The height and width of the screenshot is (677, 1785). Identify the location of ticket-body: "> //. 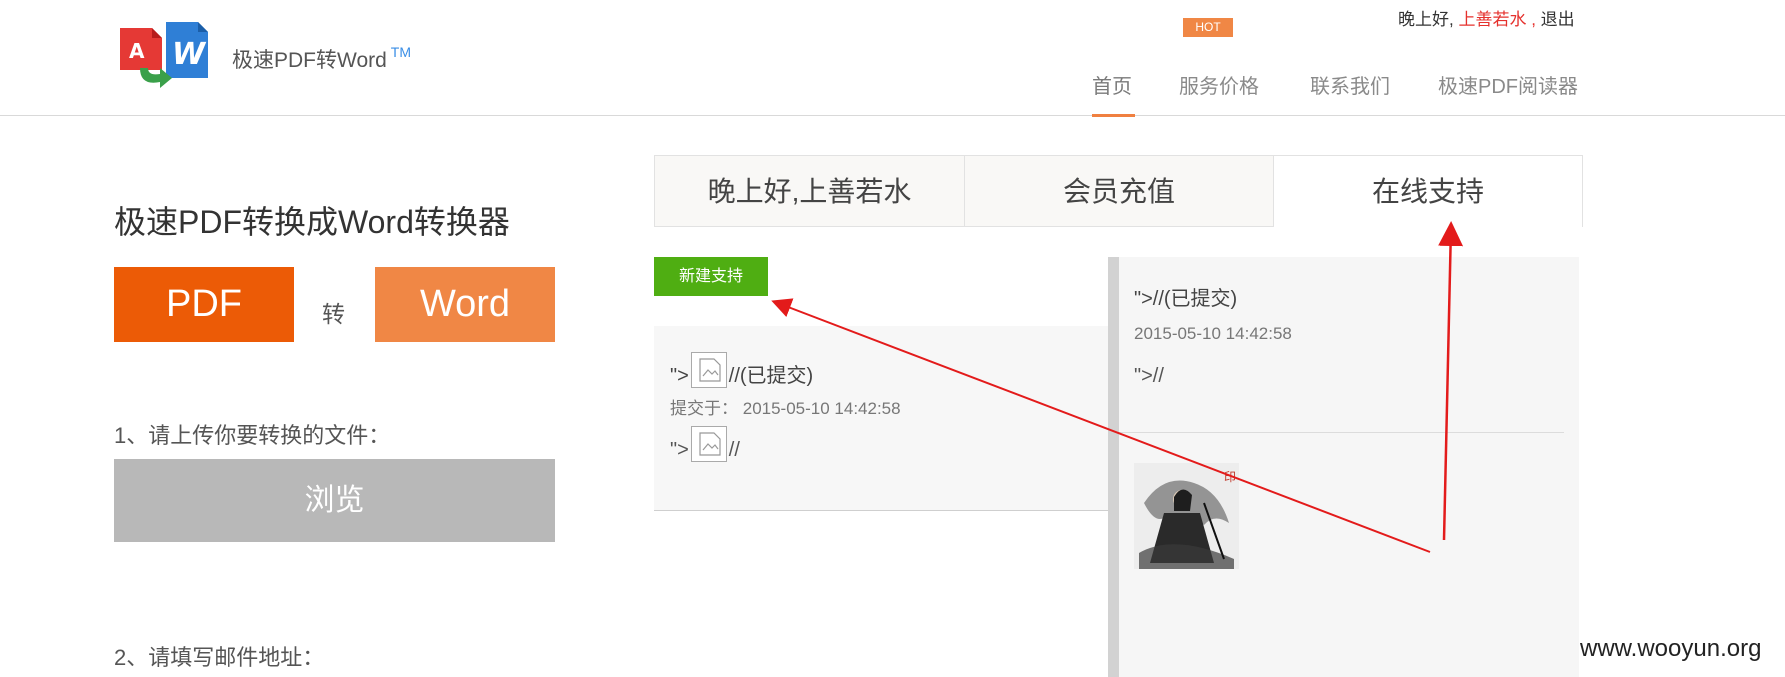
(705, 444).